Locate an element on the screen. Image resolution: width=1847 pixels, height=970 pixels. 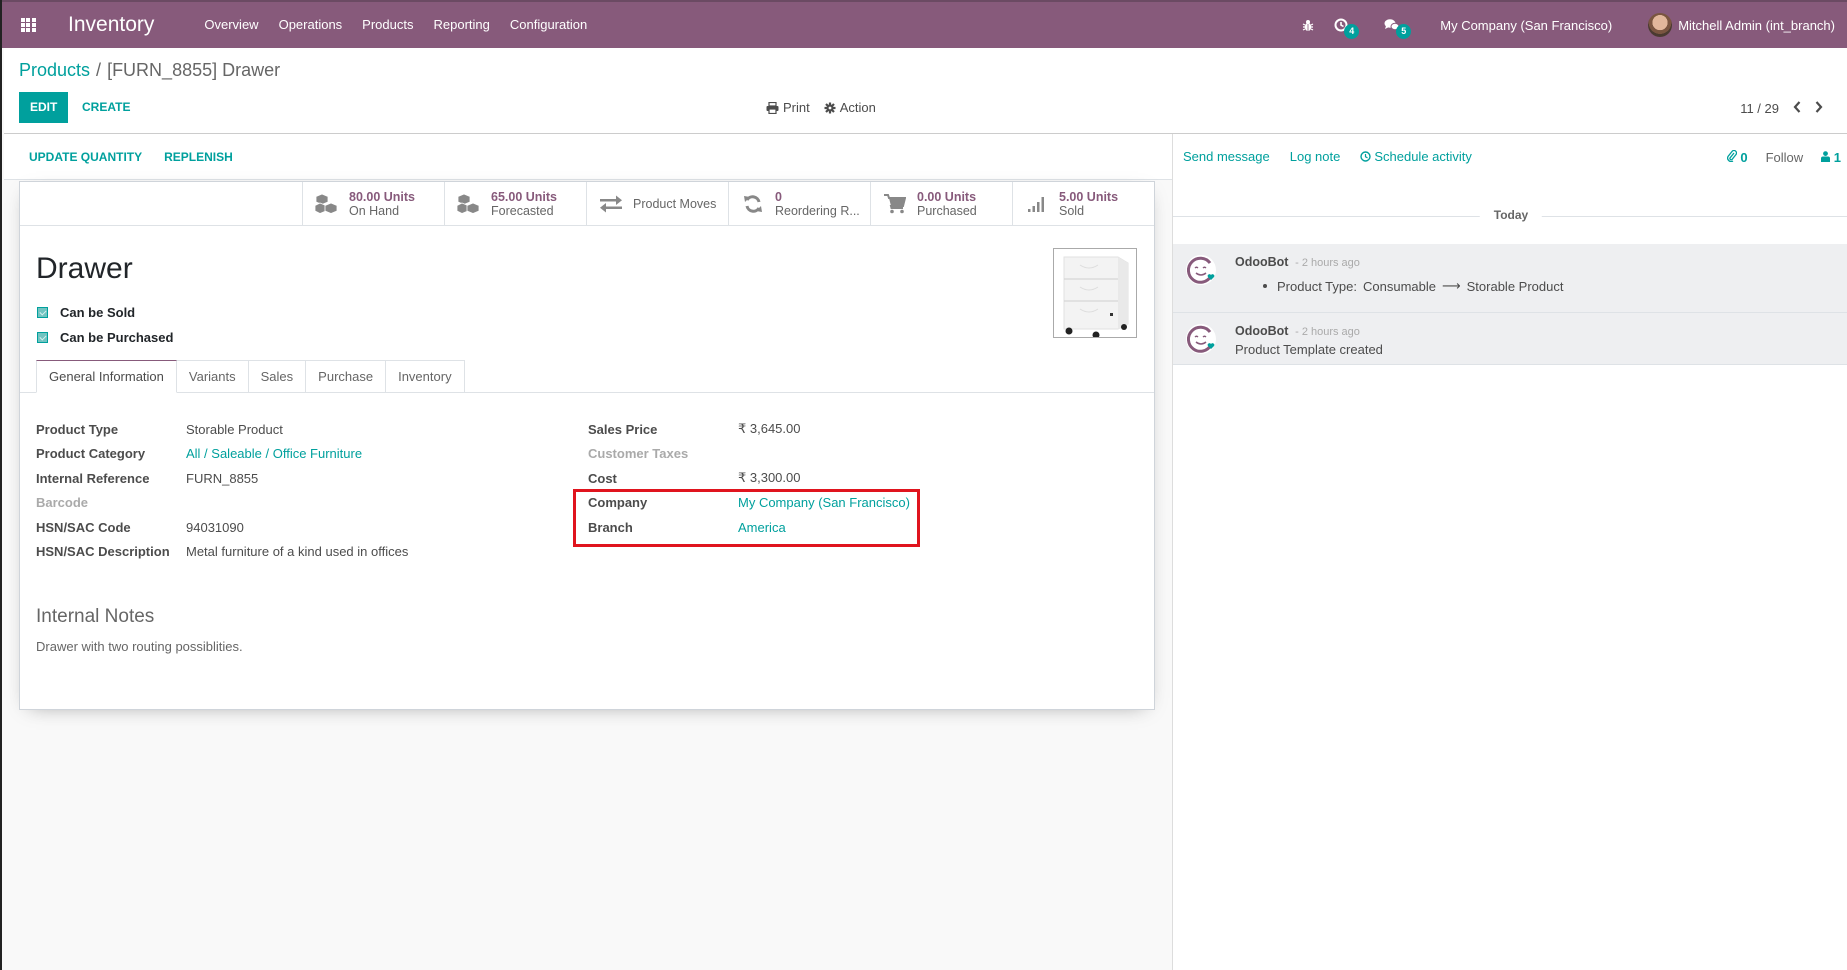
can-be-sold-checkbox: Can be Sold is located at coordinates (86, 312).